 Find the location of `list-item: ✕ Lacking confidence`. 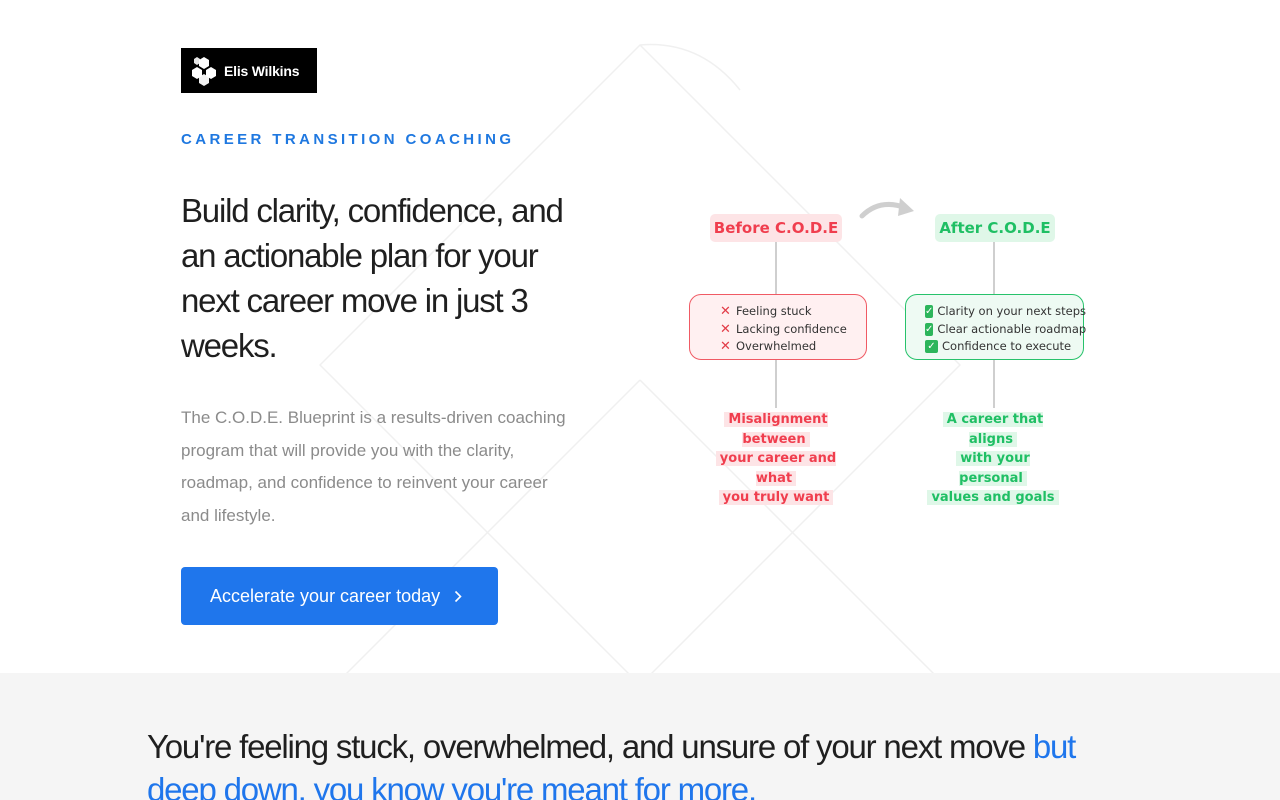

list-item: ✕ Lacking confidence is located at coordinates (783, 329).